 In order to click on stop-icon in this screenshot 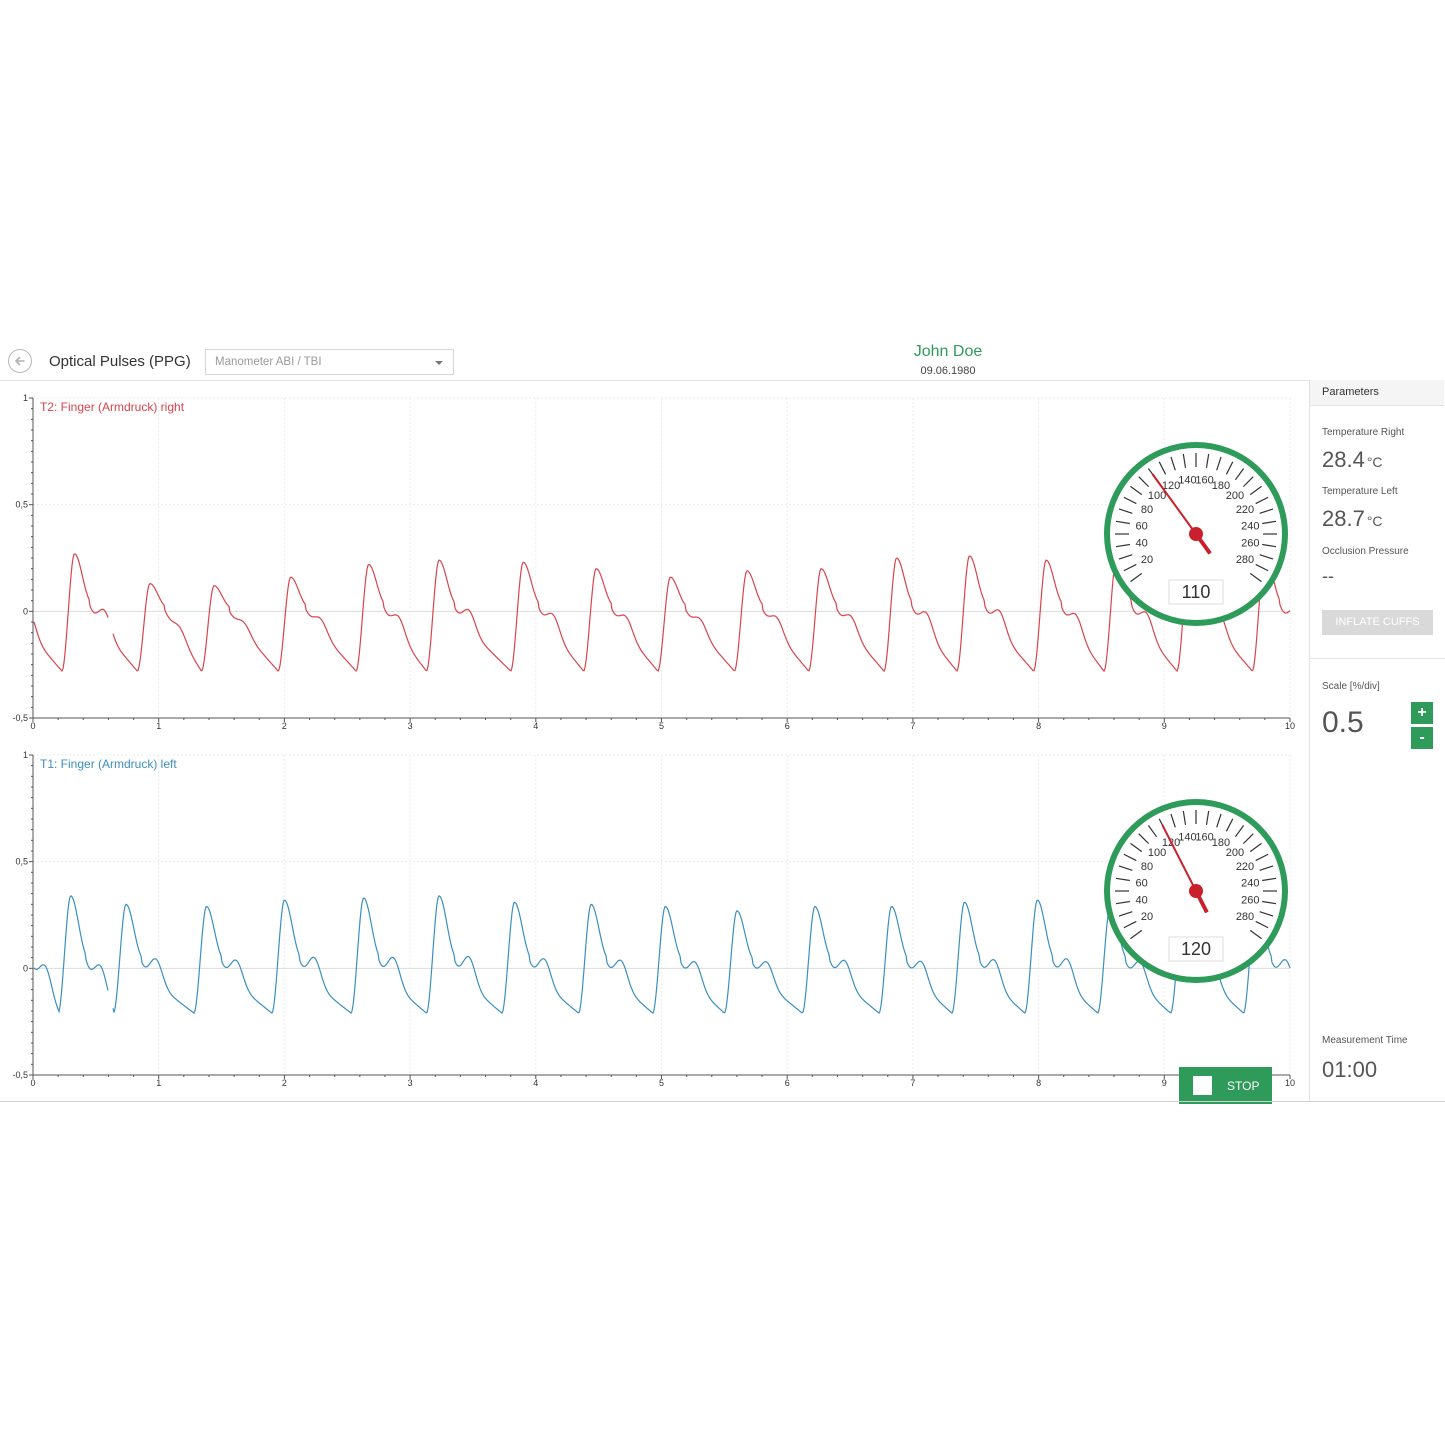, I will do `click(1202, 1085)`.